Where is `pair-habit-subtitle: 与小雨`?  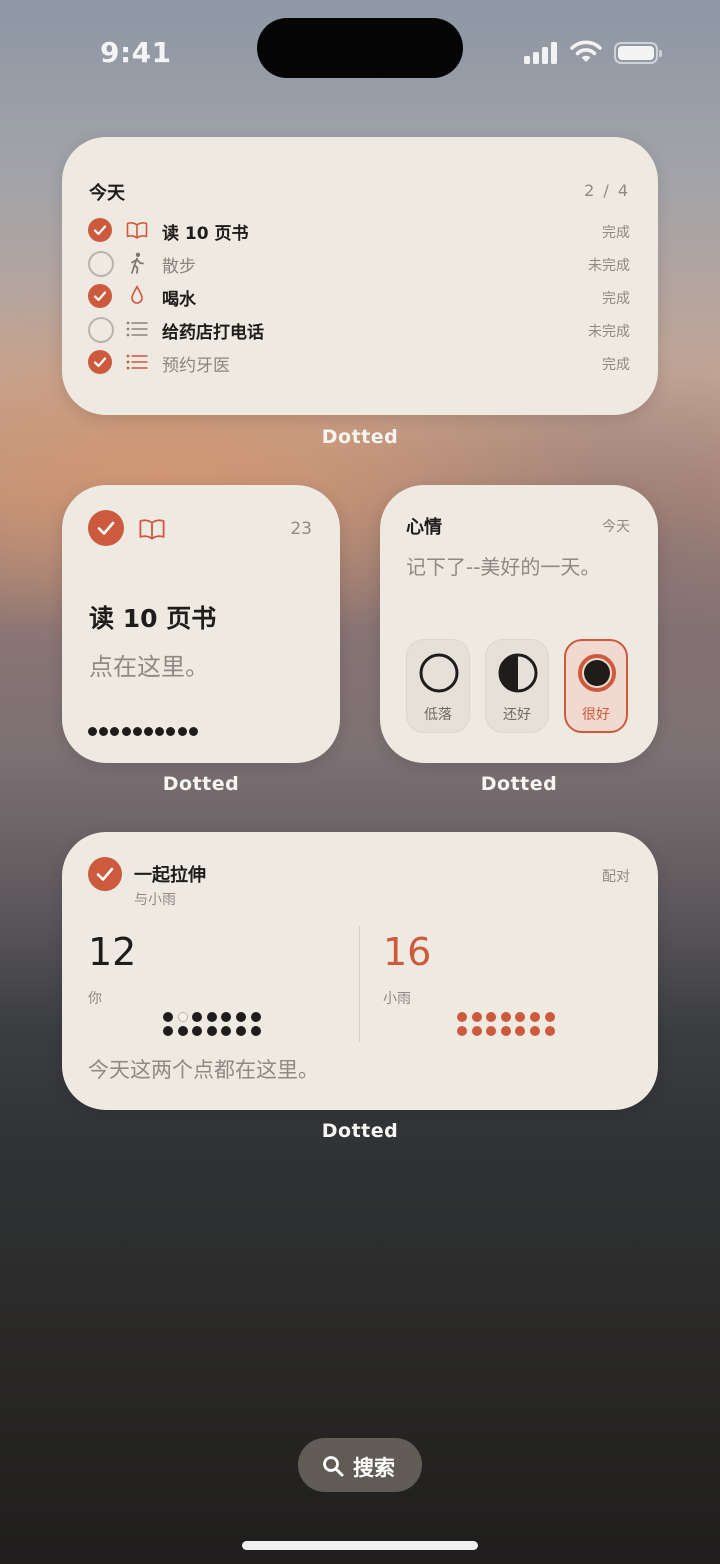
pair-habit-subtitle: 与小雨 is located at coordinates (155, 900).